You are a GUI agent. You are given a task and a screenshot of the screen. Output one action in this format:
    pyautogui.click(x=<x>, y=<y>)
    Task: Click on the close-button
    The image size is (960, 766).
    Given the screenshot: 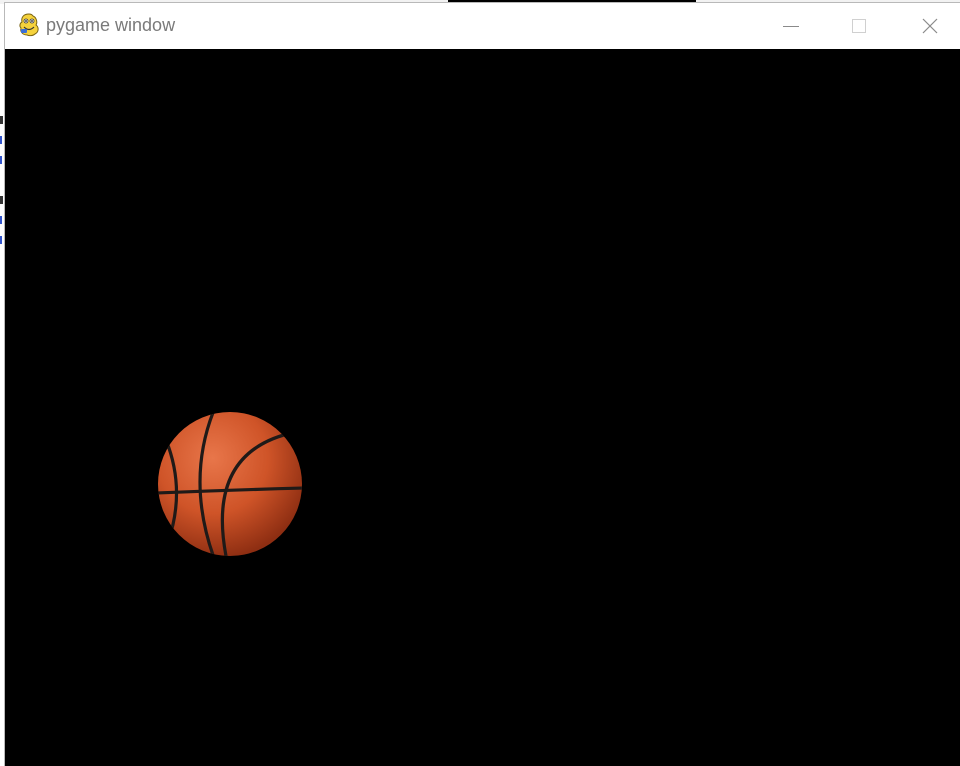 What is the action you would take?
    pyautogui.click(x=930, y=26)
    